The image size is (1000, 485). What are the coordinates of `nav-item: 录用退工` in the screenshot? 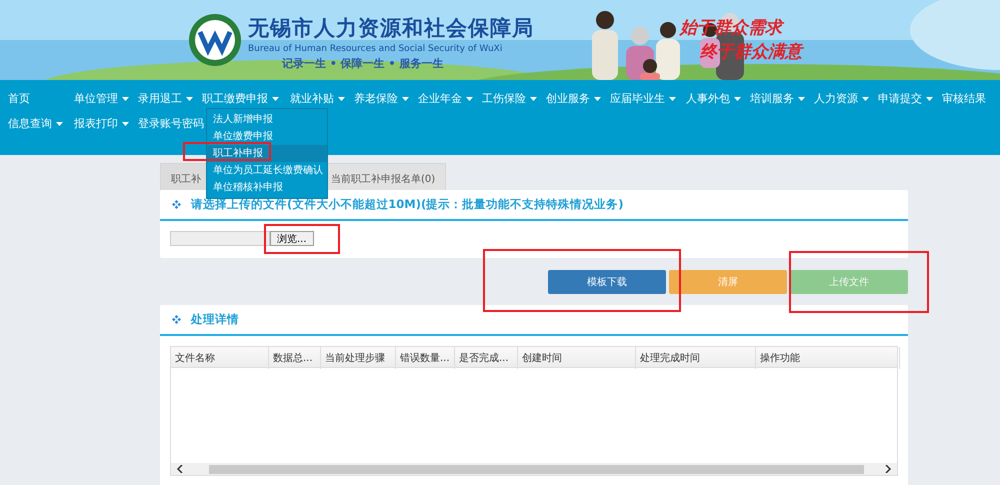 It's located at (170, 98).